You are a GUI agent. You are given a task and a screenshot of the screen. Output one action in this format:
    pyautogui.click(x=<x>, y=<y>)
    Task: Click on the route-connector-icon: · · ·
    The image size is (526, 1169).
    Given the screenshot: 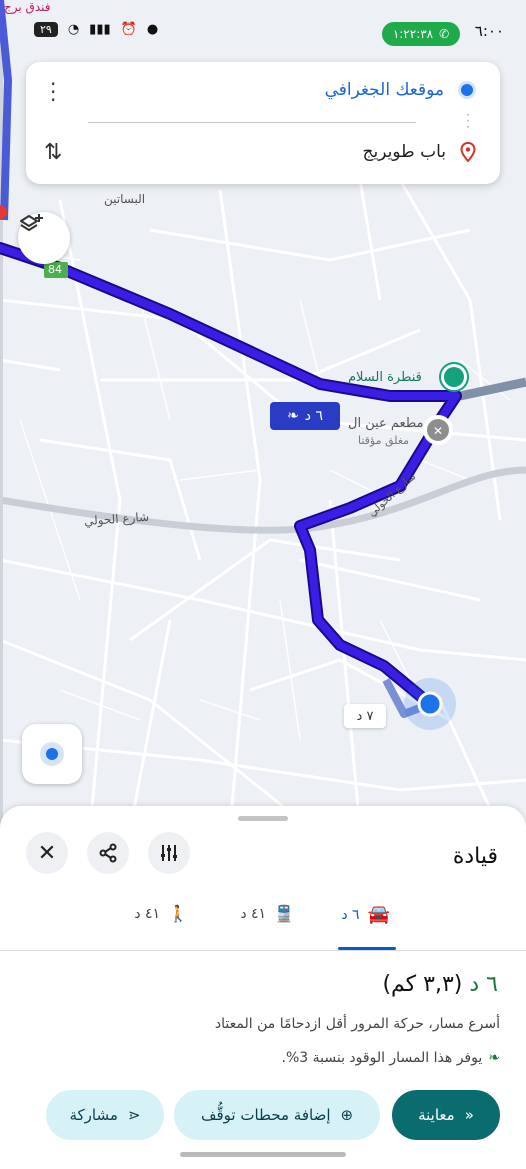 What is the action you would take?
    pyautogui.click(x=468, y=121)
    